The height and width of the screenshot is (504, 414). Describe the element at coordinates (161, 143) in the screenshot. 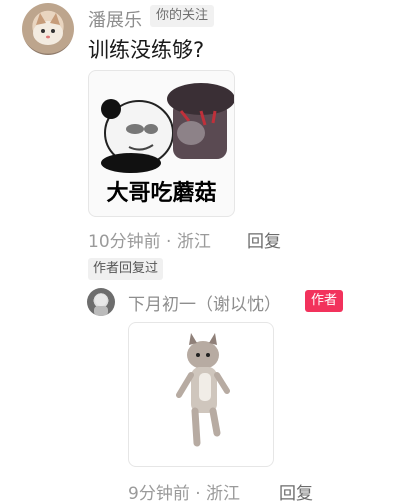

I see `sticker-image: 大哥吃蘑菇` at that location.